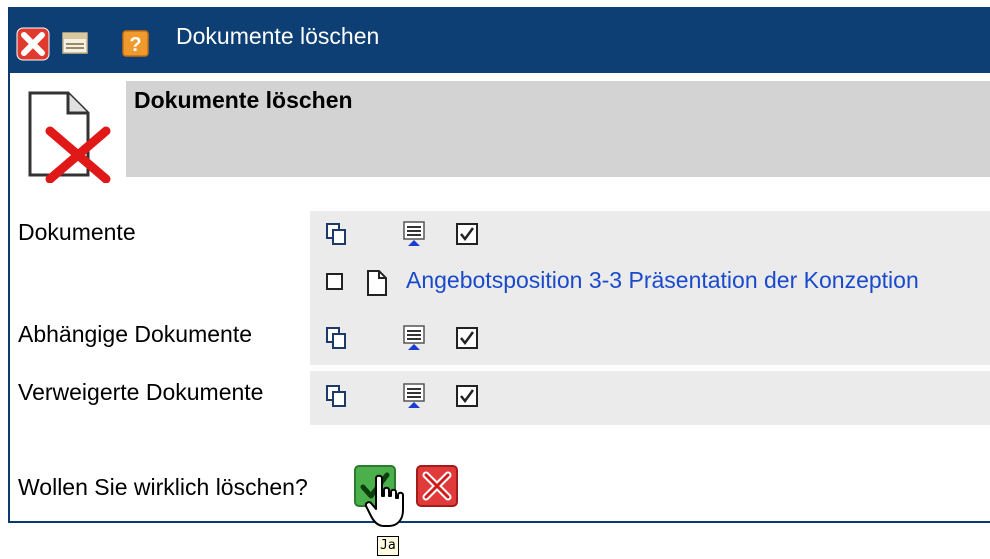  What do you see at coordinates (278, 36) in the screenshot?
I see `window-title: Dokumente löschen` at bounding box center [278, 36].